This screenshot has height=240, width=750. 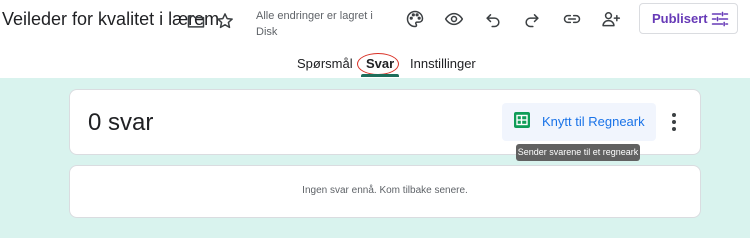 I want to click on tune-icon, so click(x=720, y=19).